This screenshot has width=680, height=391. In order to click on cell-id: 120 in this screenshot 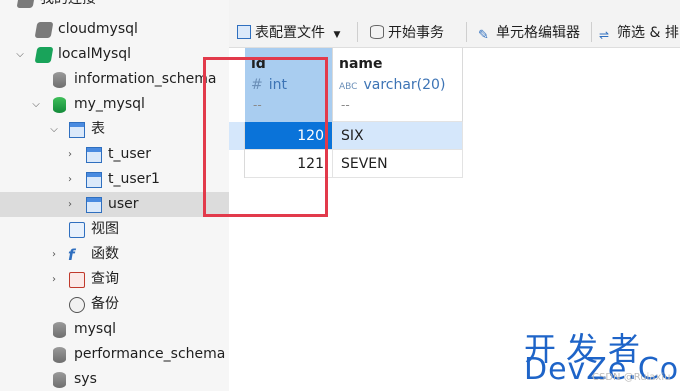, I will do `click(289, 136)`.